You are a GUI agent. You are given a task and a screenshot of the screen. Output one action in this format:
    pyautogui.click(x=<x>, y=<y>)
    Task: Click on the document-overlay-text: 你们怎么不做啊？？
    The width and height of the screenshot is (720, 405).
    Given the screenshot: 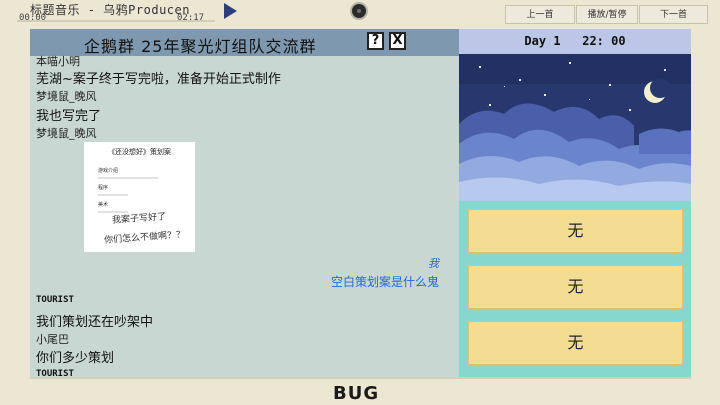 What is the action you would take?
    pyautogui.click(x=144, y=238)
    